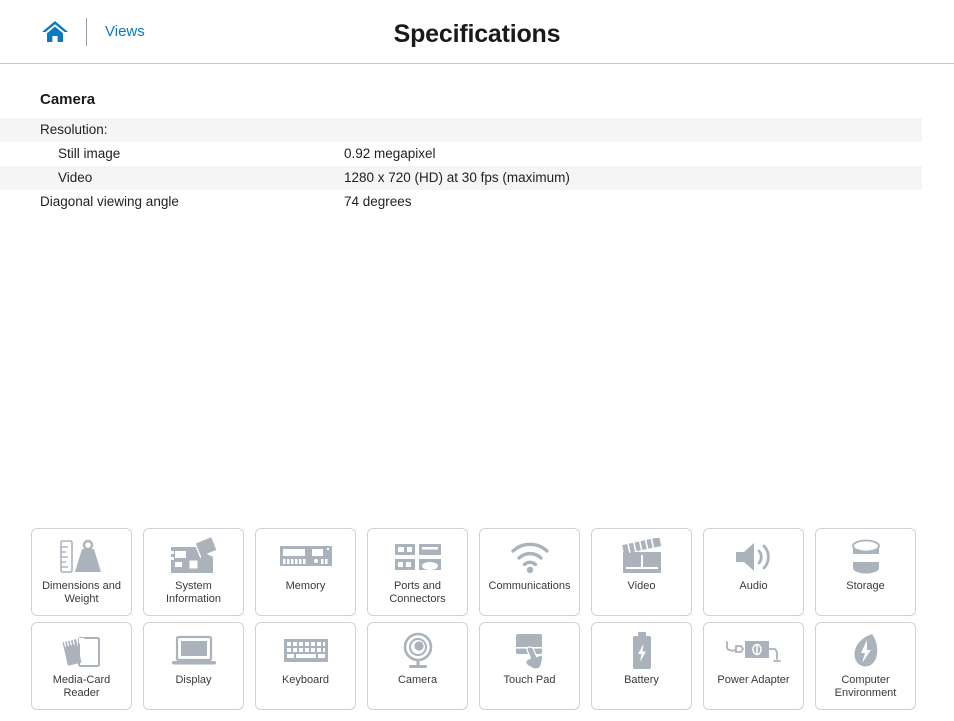  I want to click on tile-label: Camera, so click(417, 680).